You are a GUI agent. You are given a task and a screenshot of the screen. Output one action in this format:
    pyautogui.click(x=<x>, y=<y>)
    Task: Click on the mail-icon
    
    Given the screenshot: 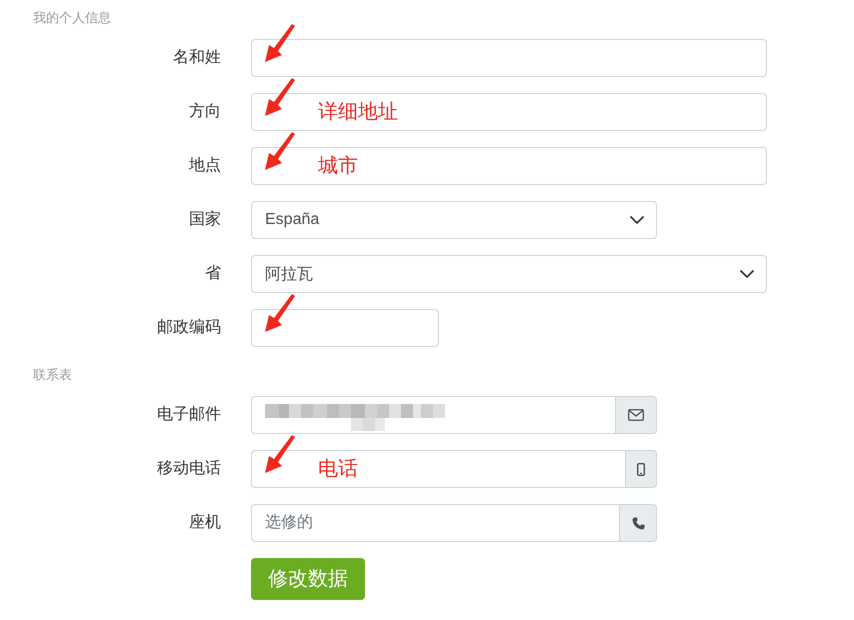 What is the action you would take?
    pyautogui.click(x=636, y=415)
    